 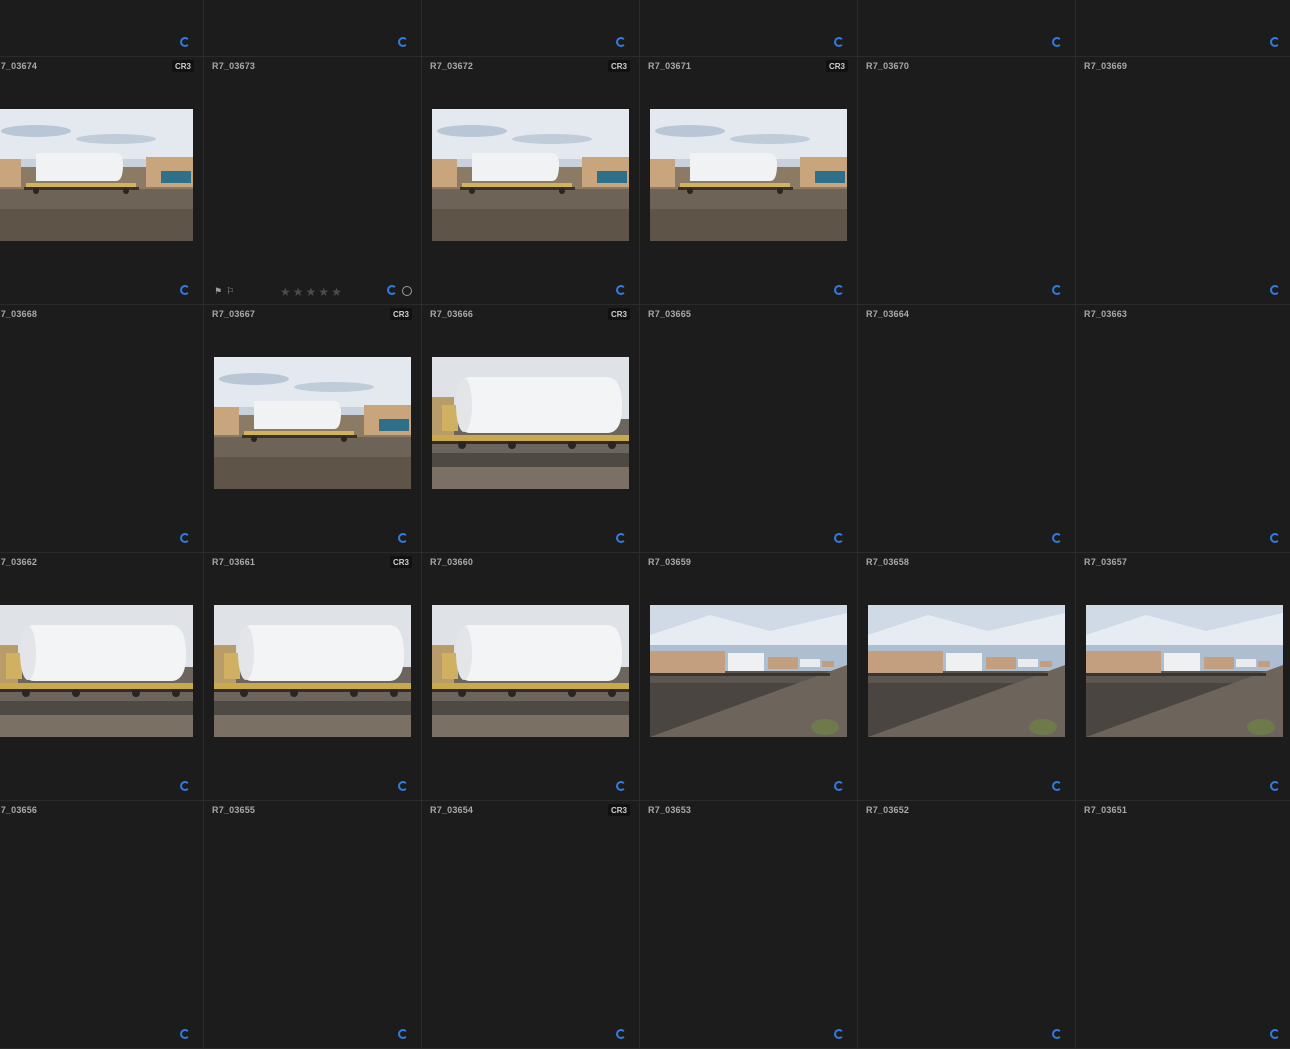 I want to click on file-name-label: R7_03658, so click(x=888, y=562).